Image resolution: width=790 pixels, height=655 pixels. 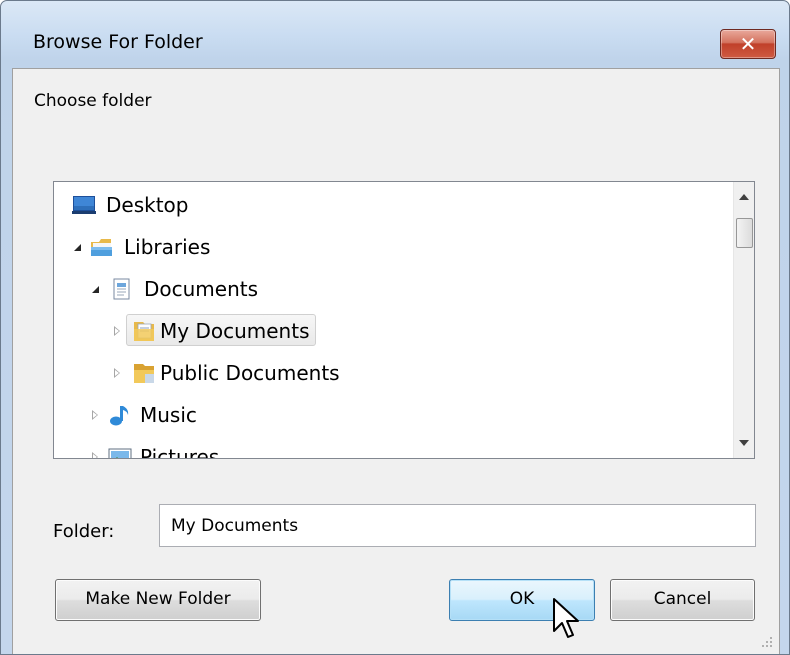 What do you see at coordinates (93, 101) in the screenshot?
I see `instruction-text: Choose folder` at bounding box center [93, 101].